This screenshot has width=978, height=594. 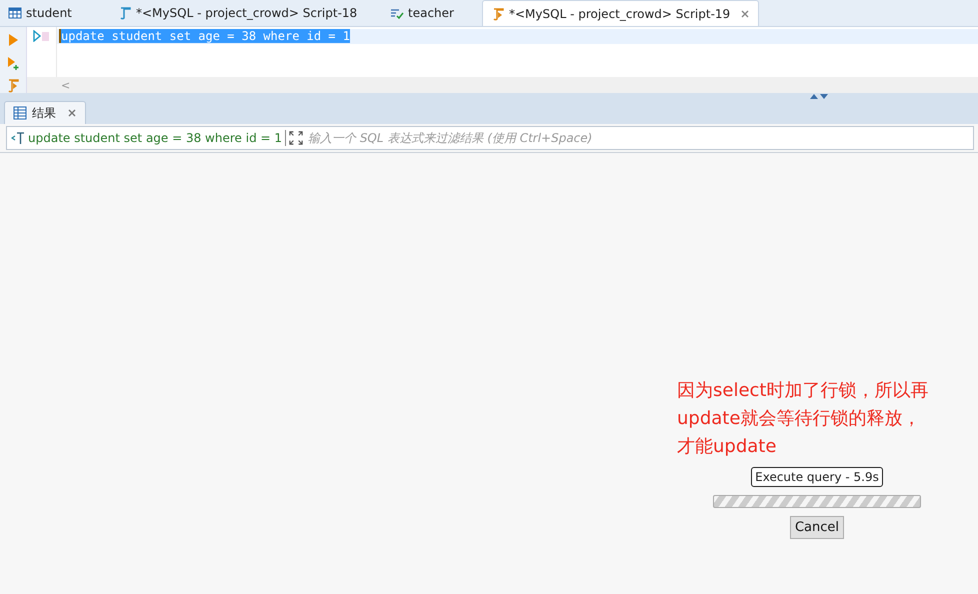 What do you see at coordinates (13, 40) in the screenshot?
I see `run-icon` at bounding box center [13, 40].